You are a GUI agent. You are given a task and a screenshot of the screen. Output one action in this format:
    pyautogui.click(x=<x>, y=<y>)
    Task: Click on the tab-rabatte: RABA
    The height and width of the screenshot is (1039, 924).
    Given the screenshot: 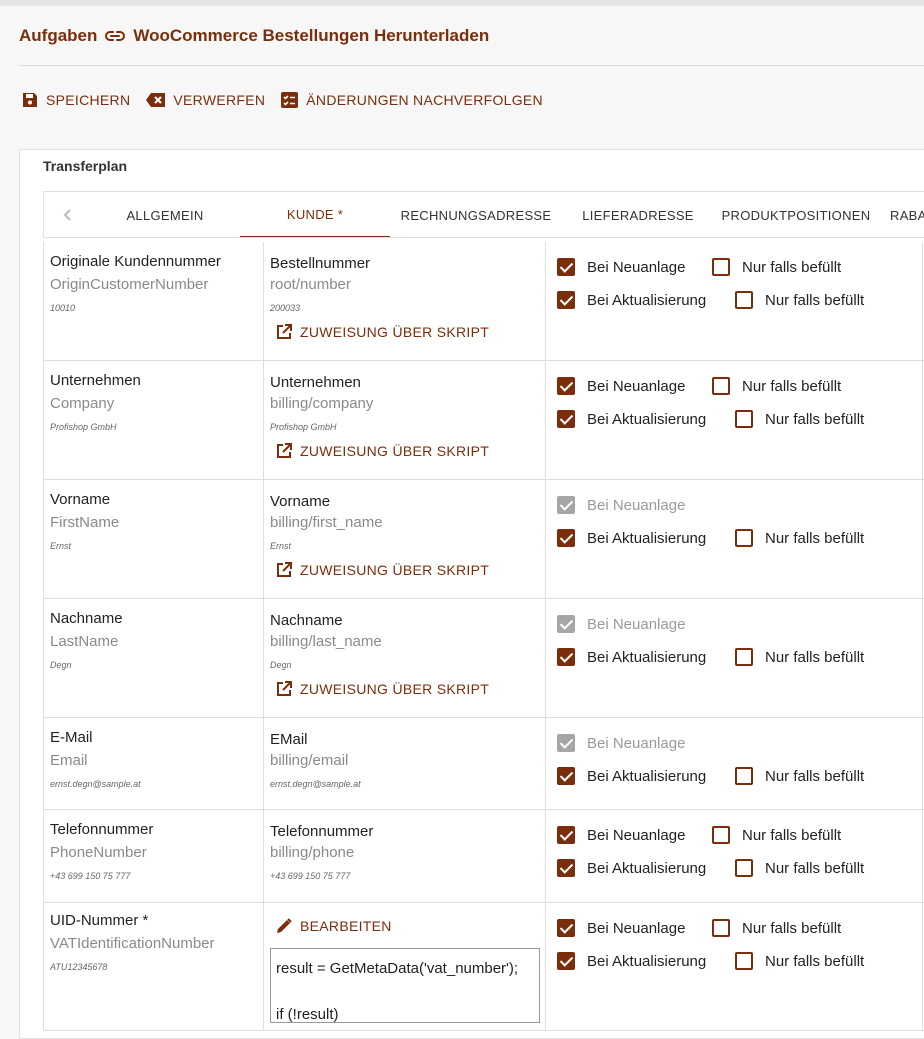 What is the action you would take?
    pyautogui.click(x=907, y=214)
    